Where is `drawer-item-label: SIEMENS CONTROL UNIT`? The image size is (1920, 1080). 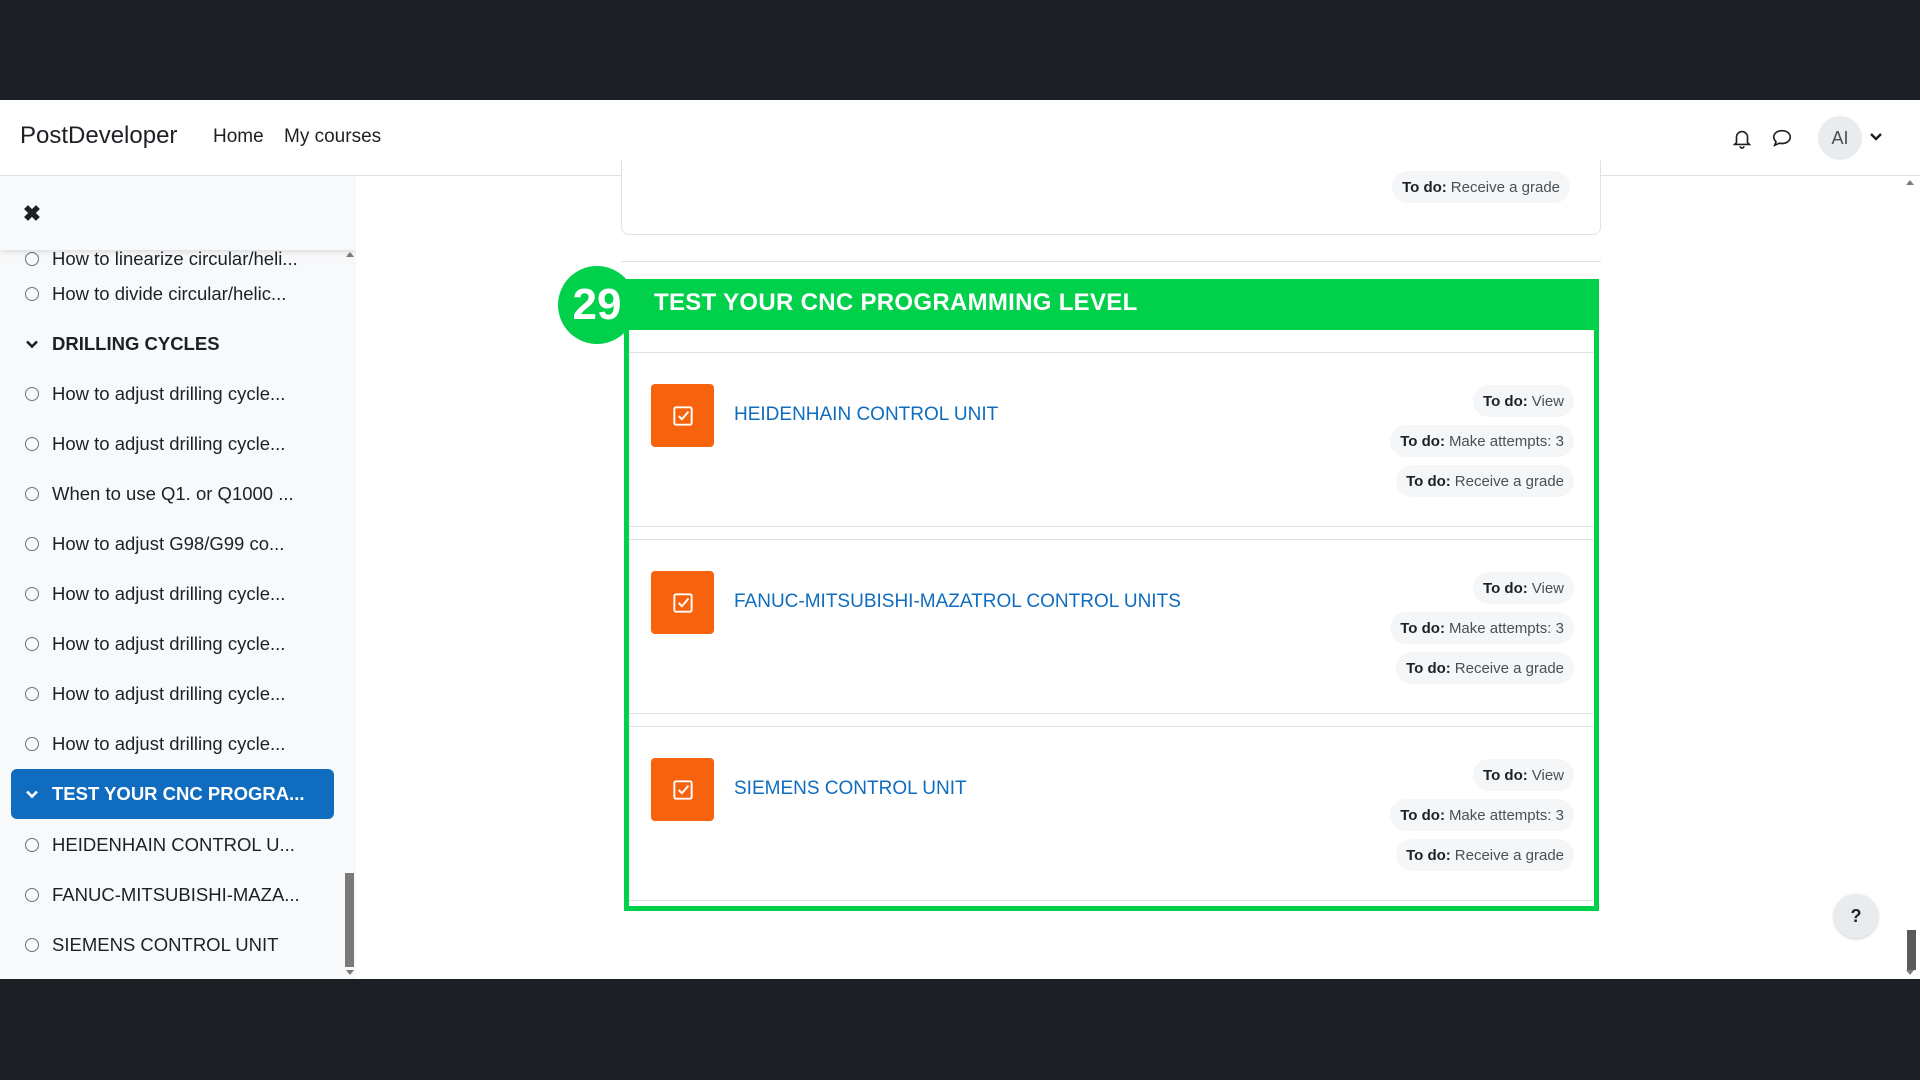
drawer-item-label: SIEMENS CONTROL UNIT is located at coordinates (165, 944).